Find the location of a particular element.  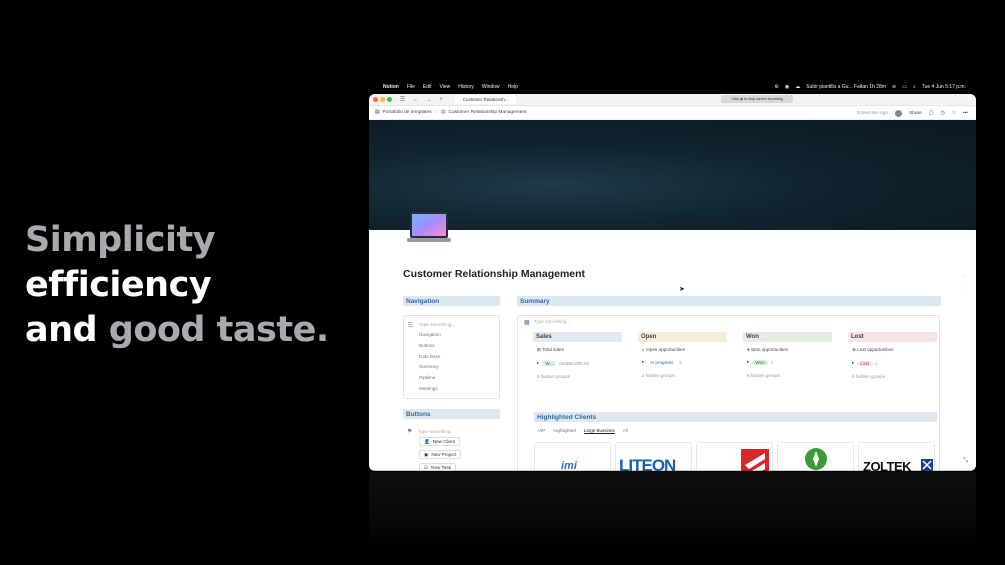

upload-status: Subir plantilla a Gu... Faltan 1h 28m is located at coordinates (846, 87).